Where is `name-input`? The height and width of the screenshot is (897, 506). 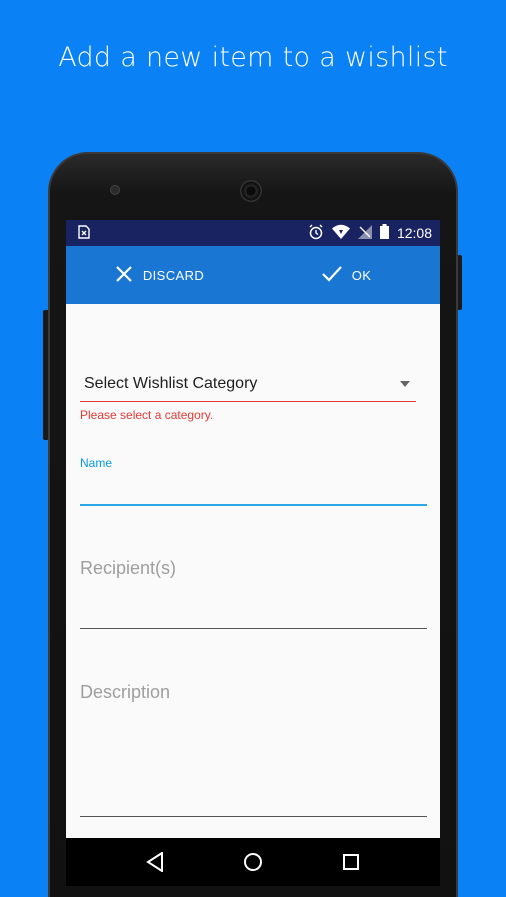 name-input is located at coordinates (253, 488).